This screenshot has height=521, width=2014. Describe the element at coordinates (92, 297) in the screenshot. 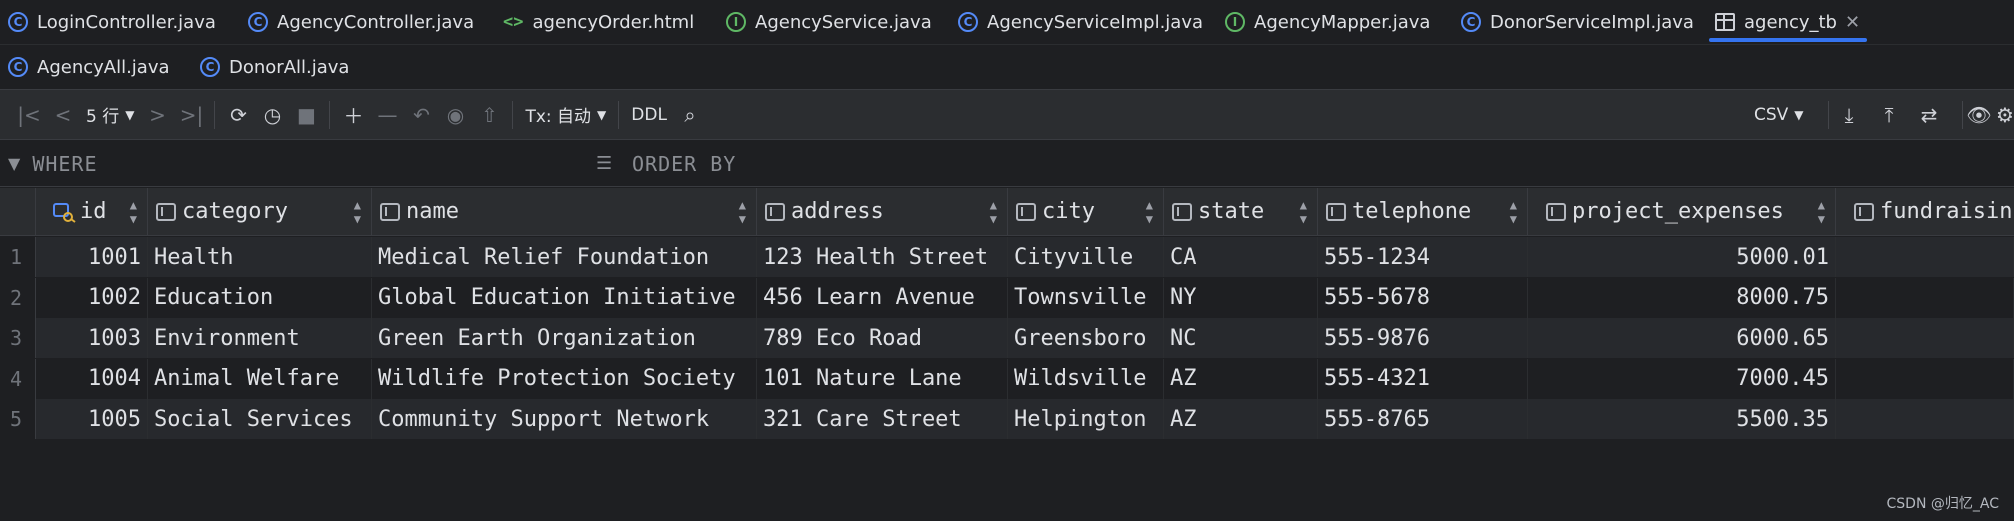

I see `cell-id: 1002` at that location.